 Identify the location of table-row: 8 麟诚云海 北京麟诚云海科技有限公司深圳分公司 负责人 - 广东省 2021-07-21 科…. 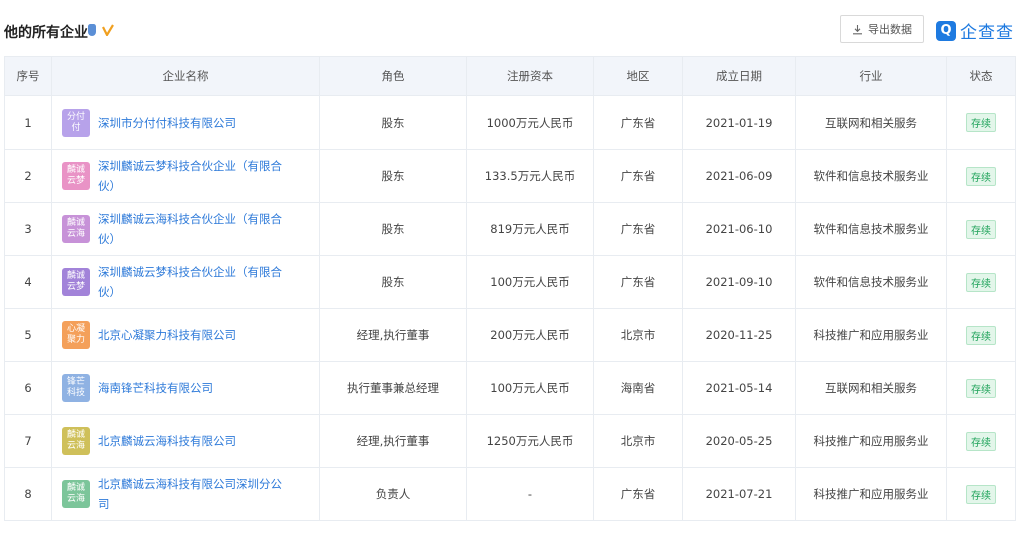
(510, 494).